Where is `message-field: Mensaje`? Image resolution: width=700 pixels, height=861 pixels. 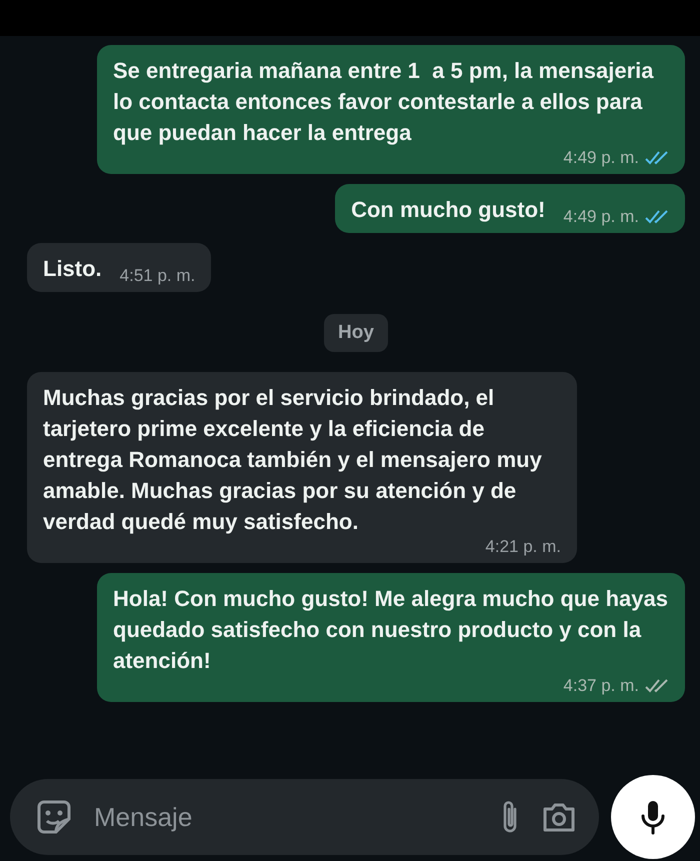 message-field: Mensaje is located at coordinates (304, 817).